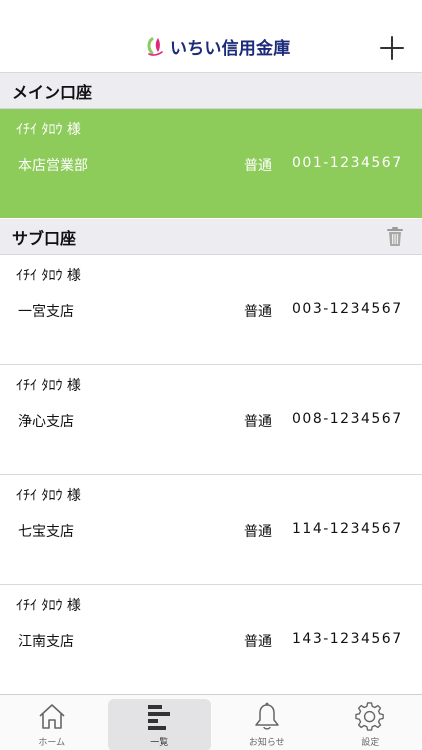  I want to click on account-branch: 浄心支店, so click(46, 422).